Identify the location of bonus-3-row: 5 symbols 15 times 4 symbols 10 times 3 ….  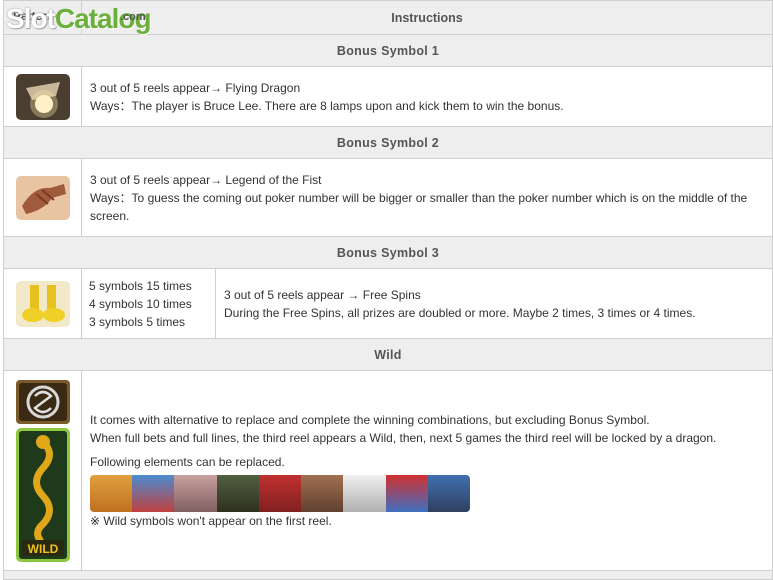
(388, 304).